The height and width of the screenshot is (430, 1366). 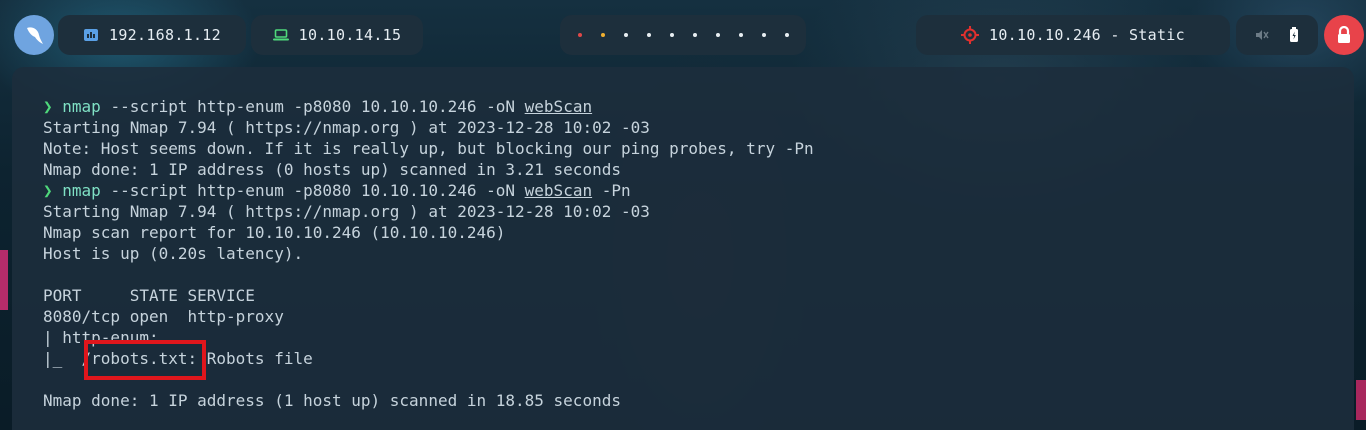 I want to click on battery-icon, so click(x=1294, y=35).